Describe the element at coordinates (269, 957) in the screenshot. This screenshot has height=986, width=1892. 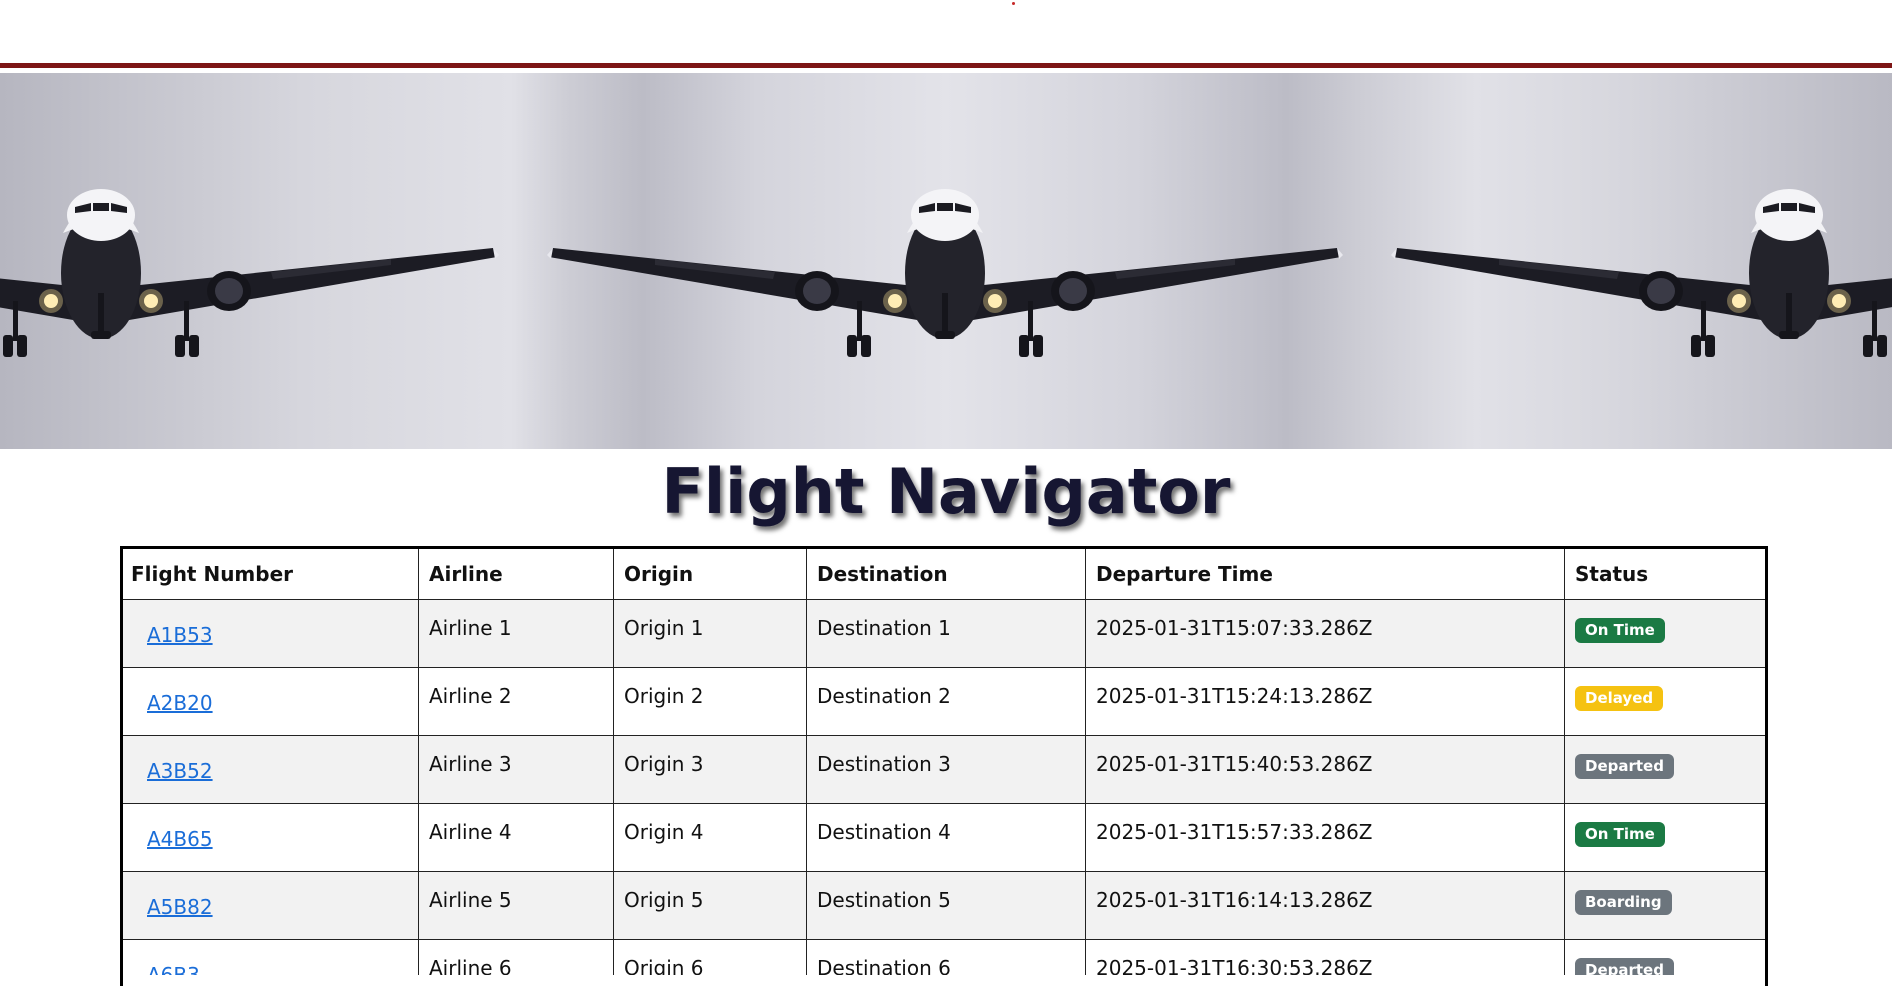
I see `cell-flight-number: A6B3` at that location.